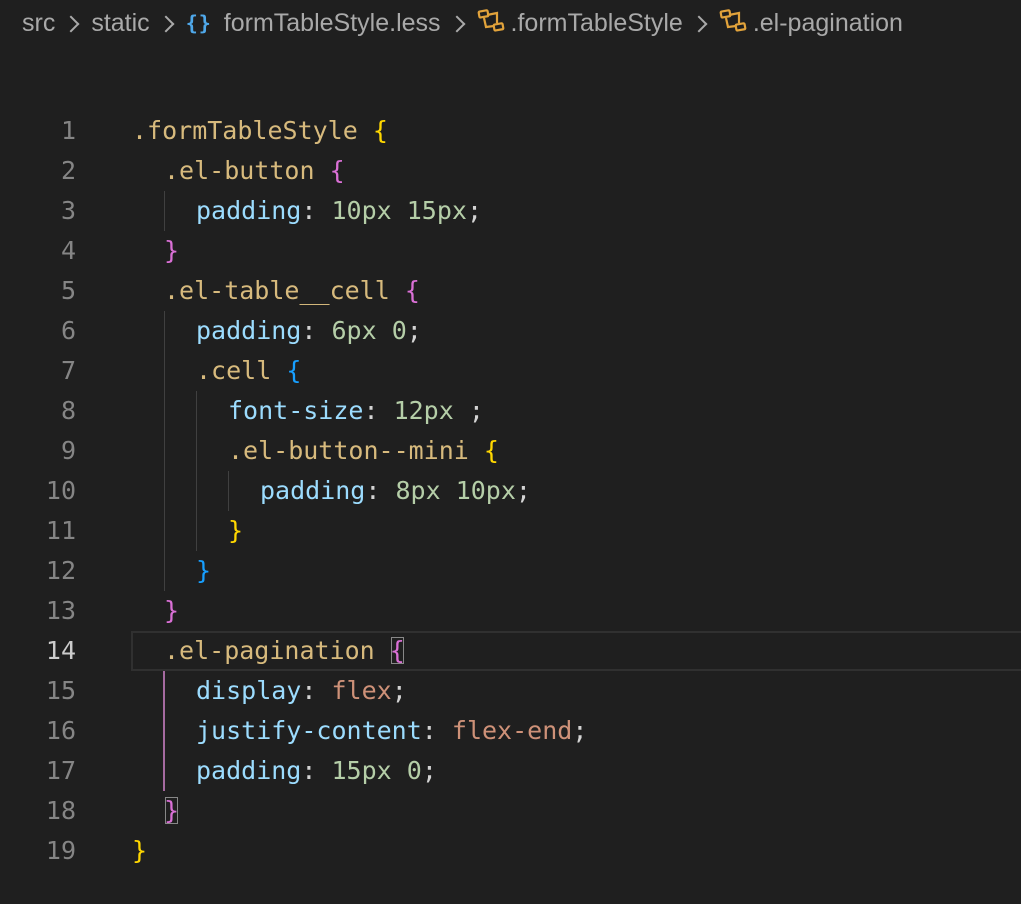 The width and height of the screenshot is (1021, 904). Describe the element at coordinates (510, 371) in the screenshot. I see `code-line: 7 .cell {` at that location.